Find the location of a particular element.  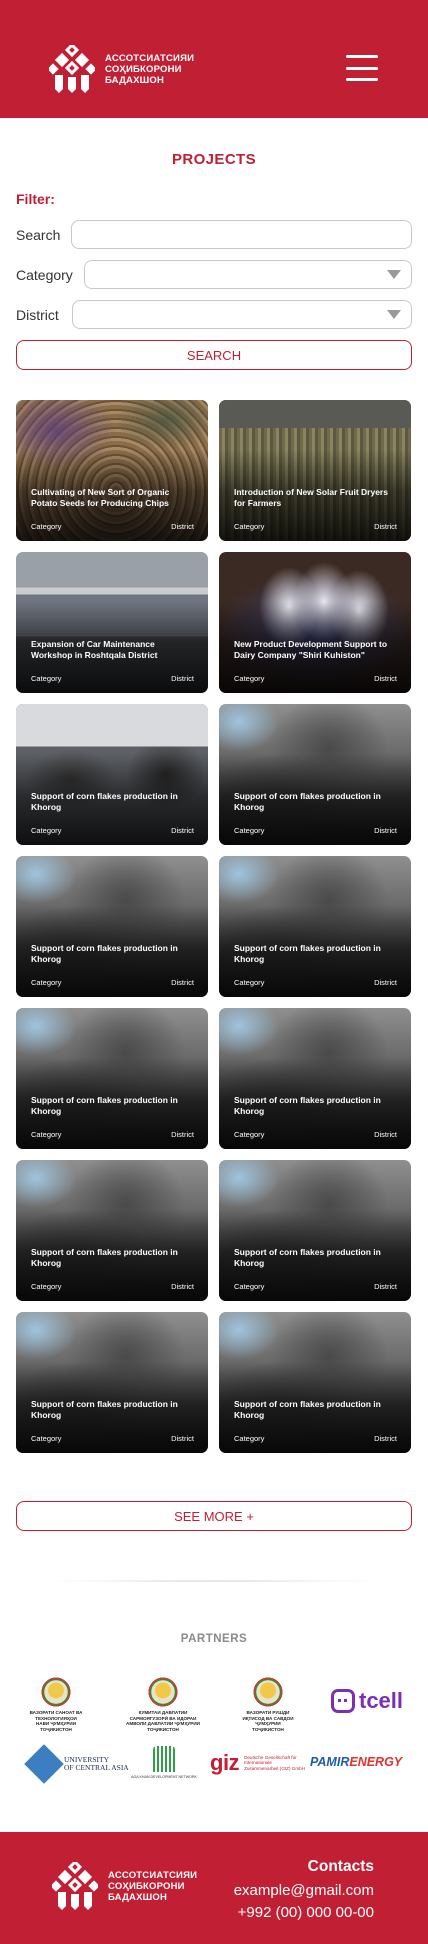

site-logo: АССОТСИАТСИЯИ СОҲИБКОРОНИ БАДАХШОН is located at coordinates (121, 69).